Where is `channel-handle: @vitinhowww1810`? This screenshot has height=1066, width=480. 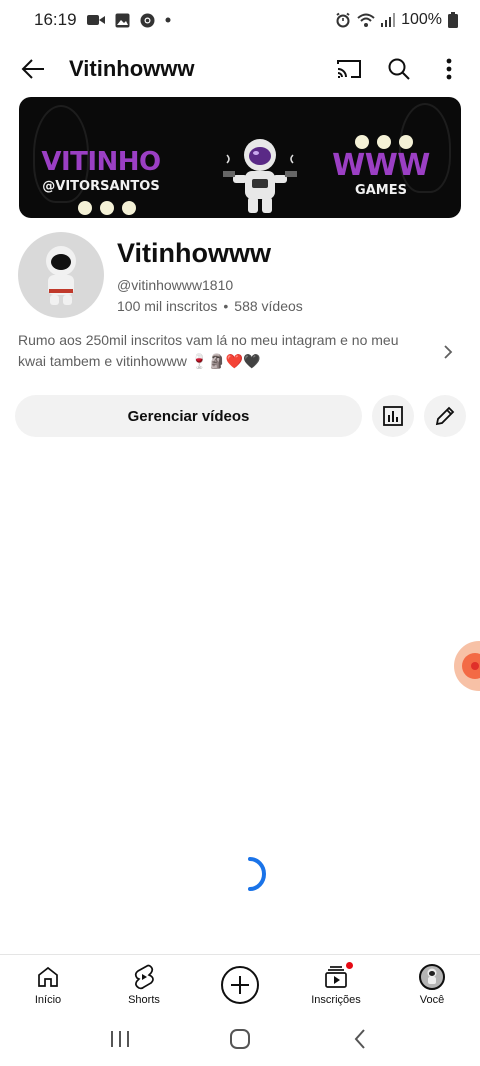
channel-handle: @vitinhowww1810 is located at coordinates (175, 285).